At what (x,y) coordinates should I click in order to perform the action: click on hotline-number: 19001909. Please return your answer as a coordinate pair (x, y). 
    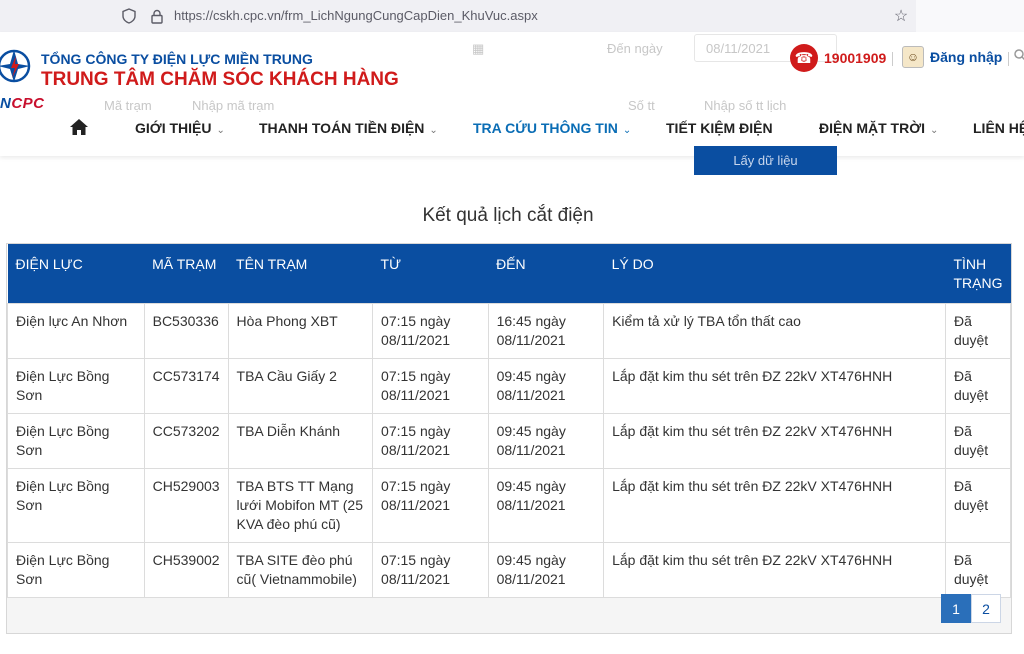
    Looking at the image, I should click on (855, 58).